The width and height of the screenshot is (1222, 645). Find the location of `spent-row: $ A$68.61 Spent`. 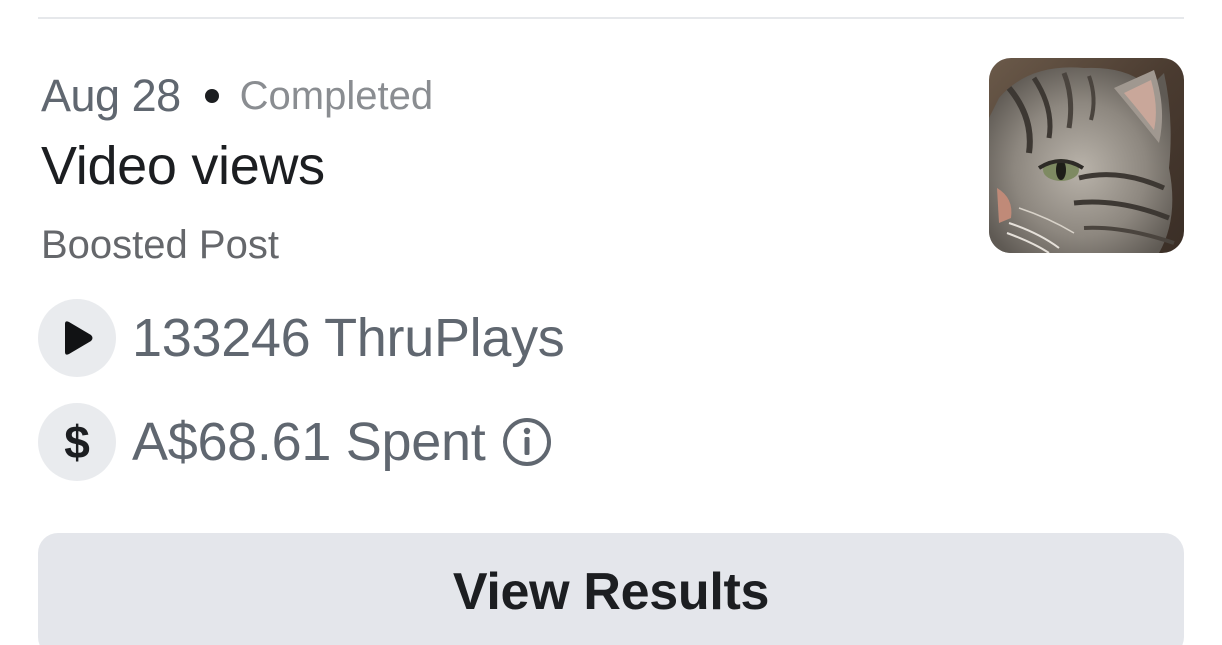

spent-row: $ A$68.61 Spent is located at coordinates (296, 442).